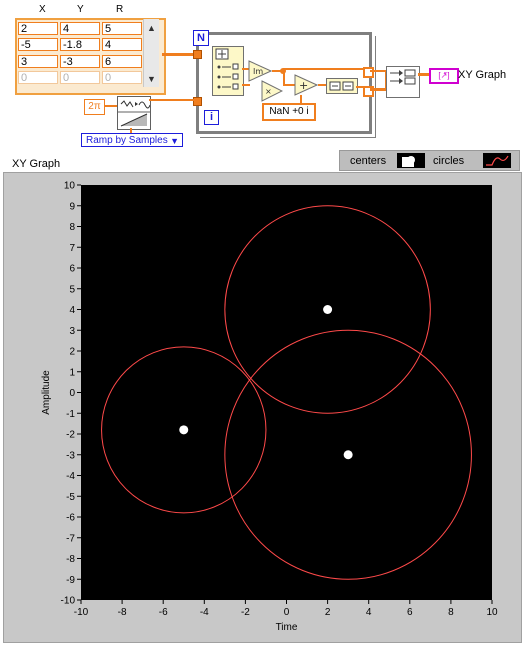  Describe the element at coordinates (492, 612) in the screenshot. I see `x-tick-label: 10` at that location.